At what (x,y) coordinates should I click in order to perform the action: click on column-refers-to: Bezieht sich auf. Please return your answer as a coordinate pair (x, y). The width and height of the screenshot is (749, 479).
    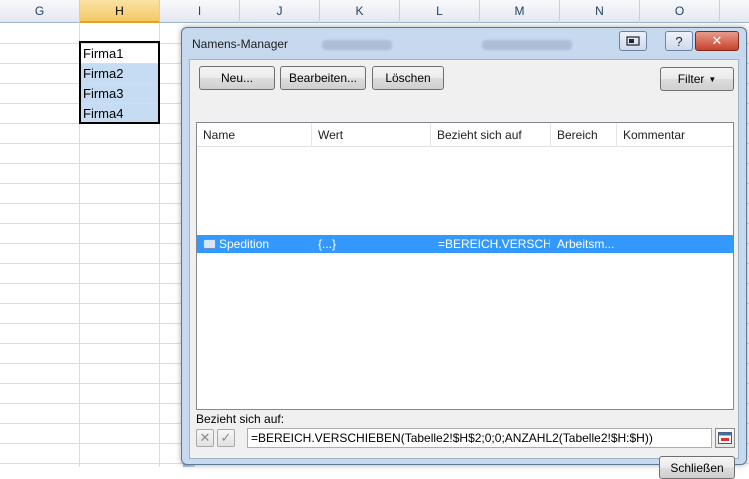
    Looking at the image, I should click on (491, 135).